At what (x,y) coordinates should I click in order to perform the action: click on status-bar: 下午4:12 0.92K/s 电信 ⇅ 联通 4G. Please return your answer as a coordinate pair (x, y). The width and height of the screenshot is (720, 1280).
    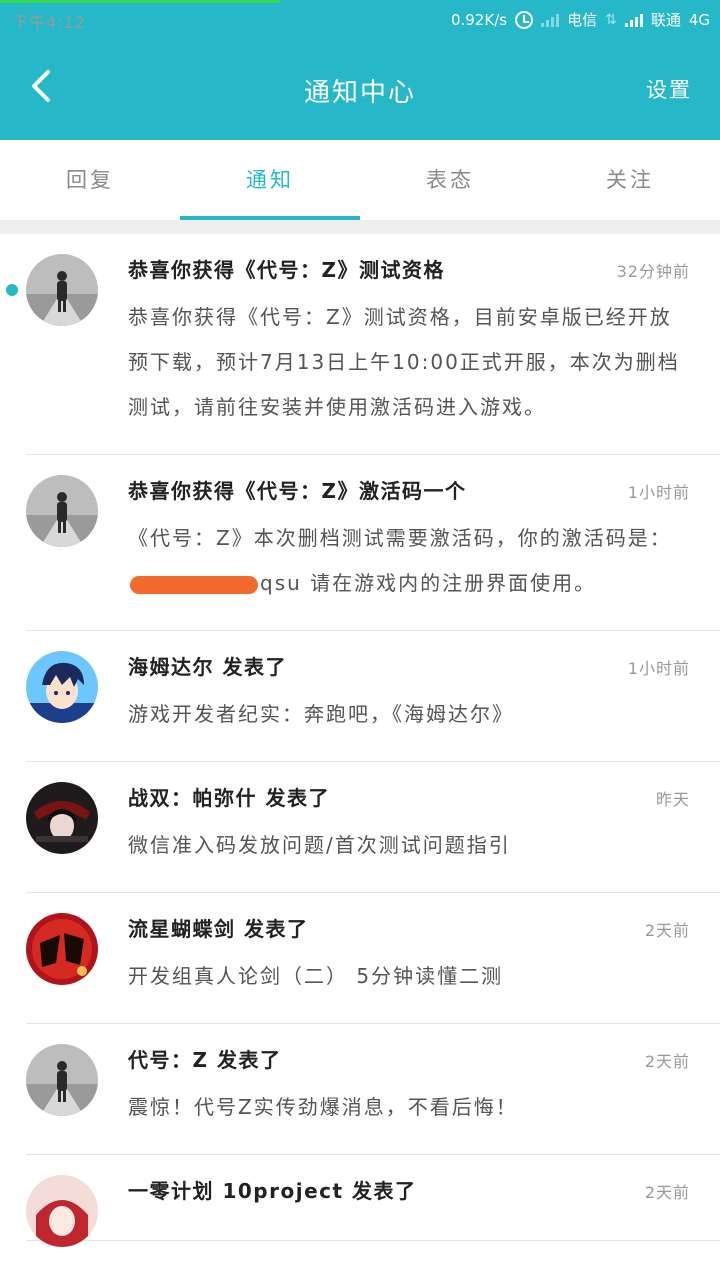
    Looking at the image, I should click on (360, 18).